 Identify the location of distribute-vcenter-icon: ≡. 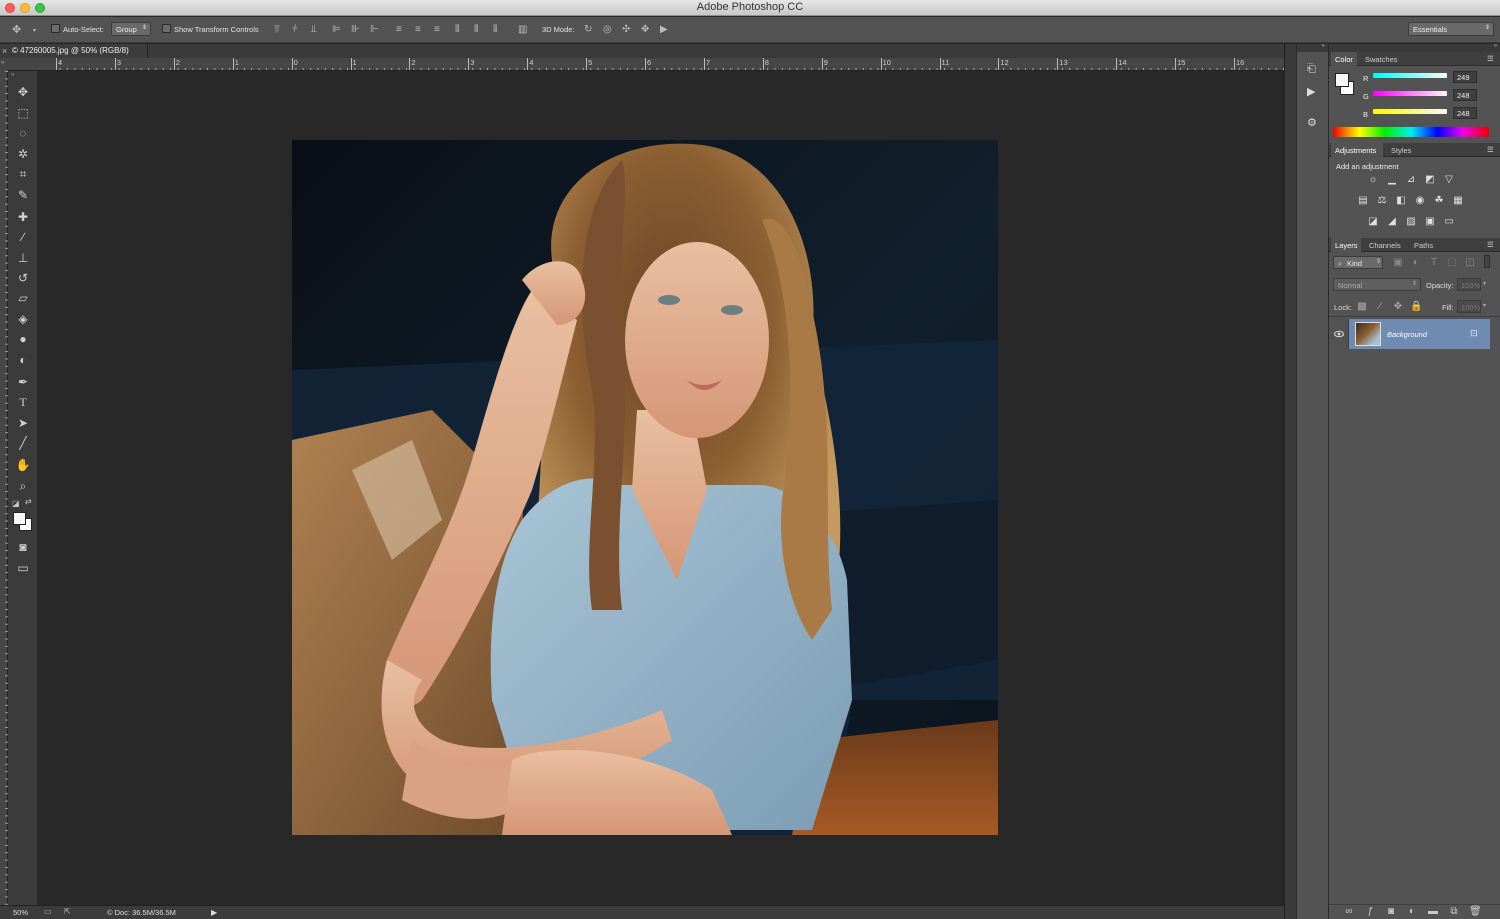
(418, 30).